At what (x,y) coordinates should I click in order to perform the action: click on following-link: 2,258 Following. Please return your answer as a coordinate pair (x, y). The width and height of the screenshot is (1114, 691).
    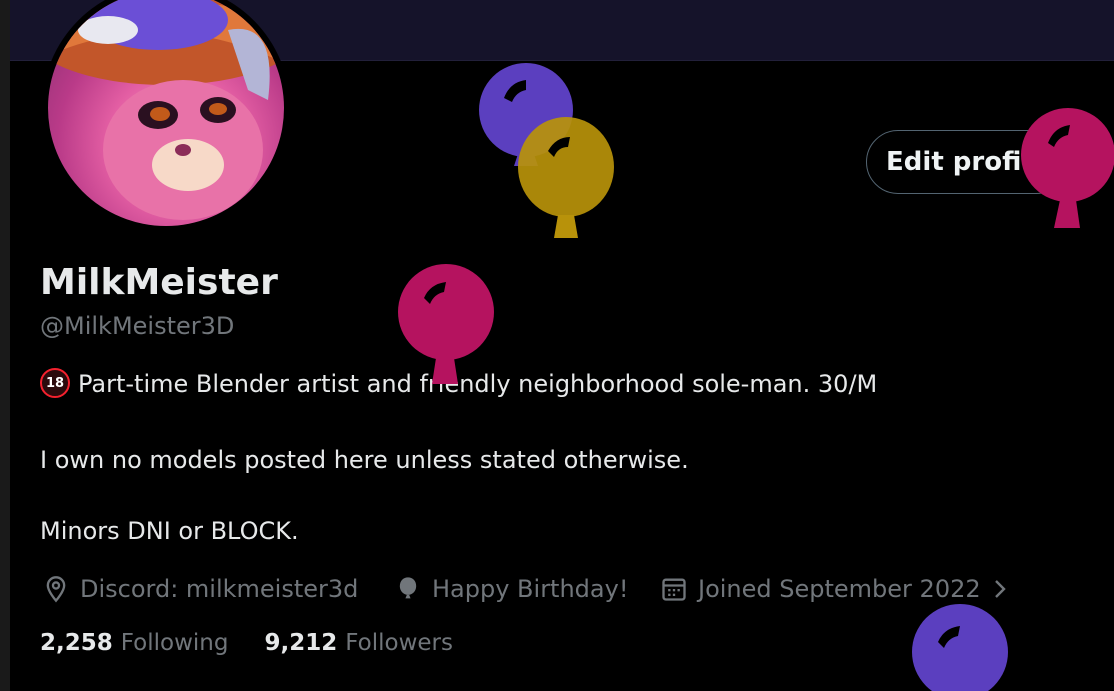
    Looking at the image, I should click on (134, 643).